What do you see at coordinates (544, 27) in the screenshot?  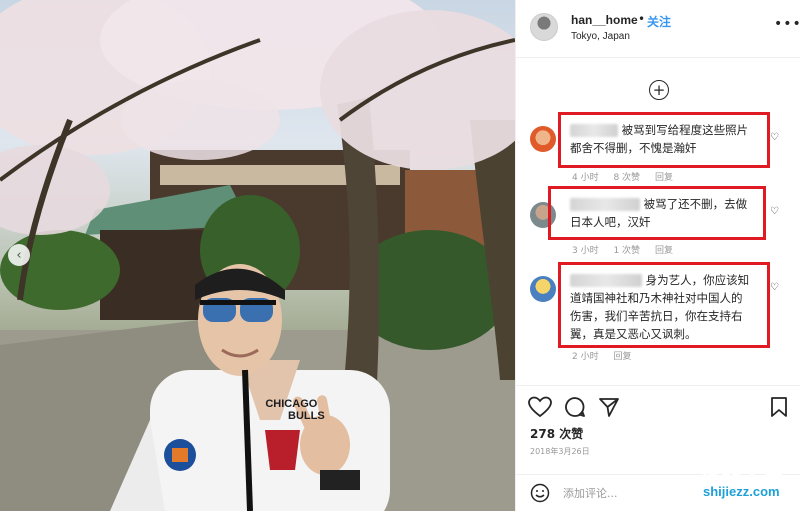 I see `poster-avatar` at bounding box center [544, 27].